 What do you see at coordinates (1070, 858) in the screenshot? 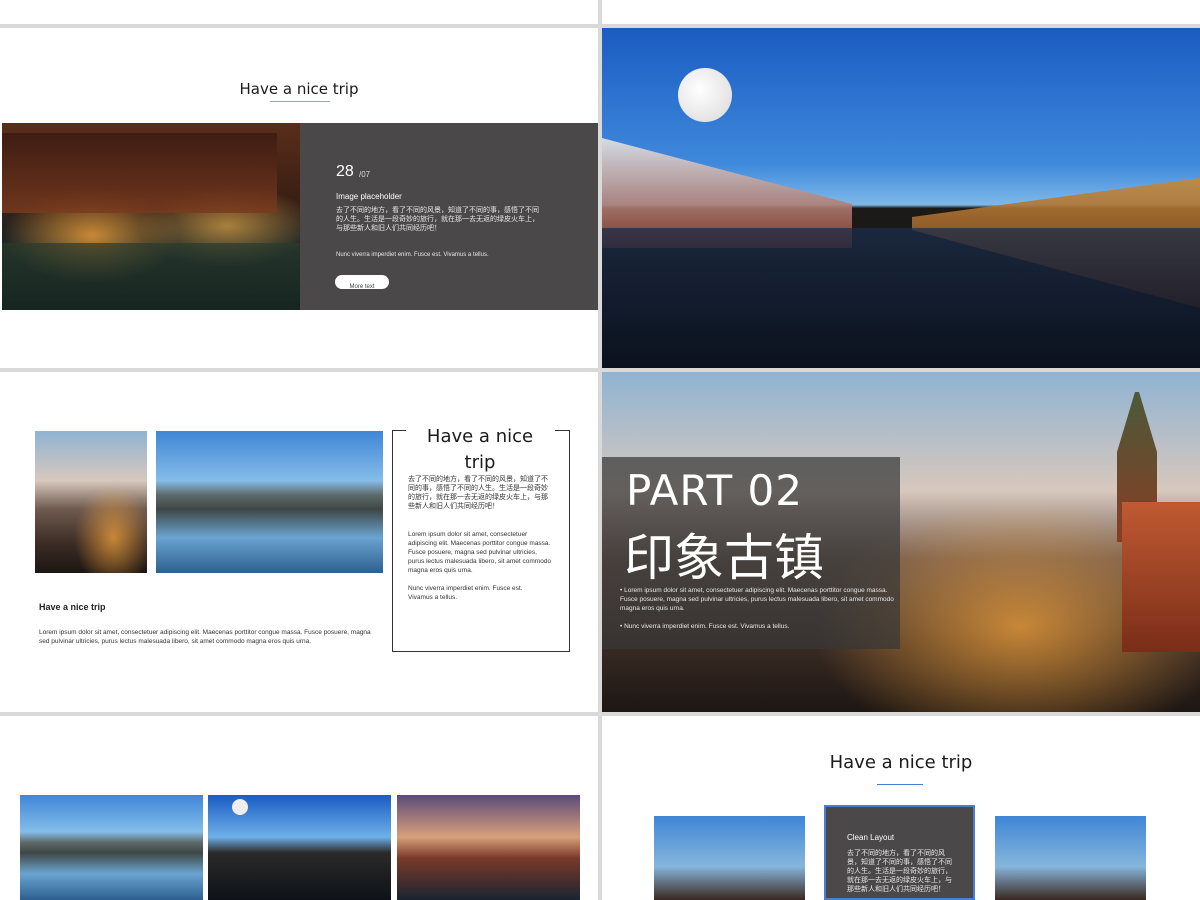
I see `right-photo` at bounding box center [1070, 858].